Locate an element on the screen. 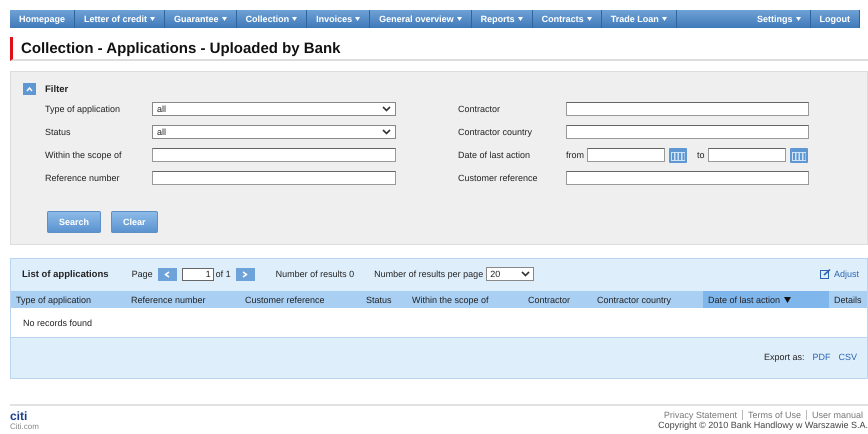 The image size is (868, 434). list-title: List of applications is located at coordinates (65, 274).